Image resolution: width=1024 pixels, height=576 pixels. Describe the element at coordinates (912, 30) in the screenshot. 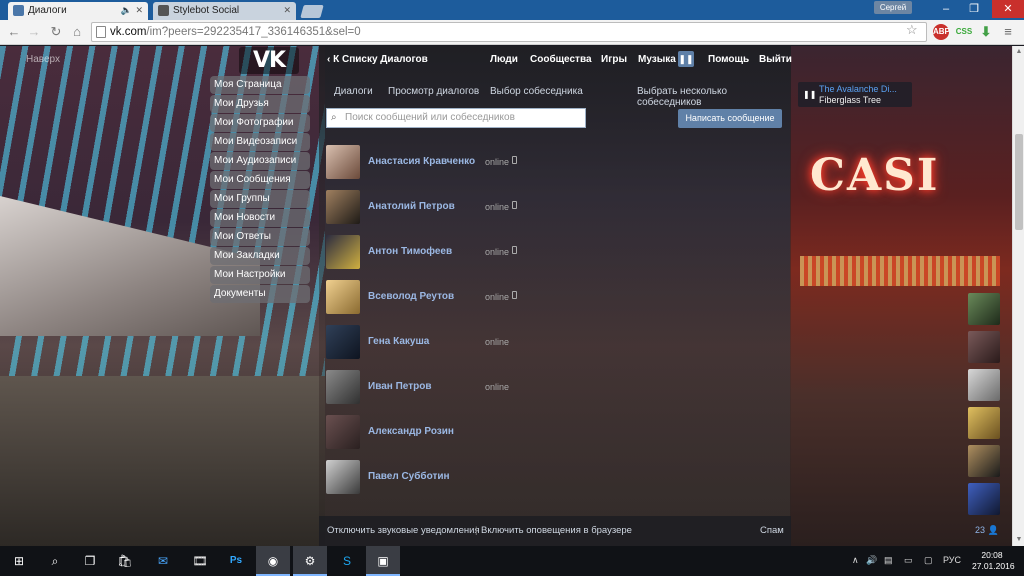

I see `bookmark-star-icon: ☆` at that location.